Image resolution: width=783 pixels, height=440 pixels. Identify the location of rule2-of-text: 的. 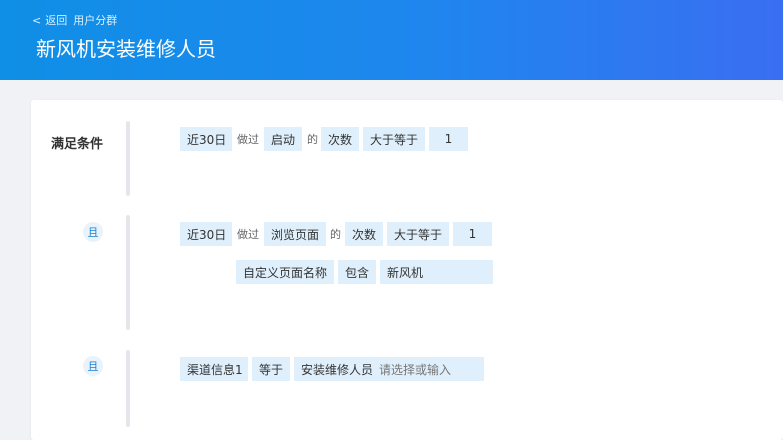
(335, 234).